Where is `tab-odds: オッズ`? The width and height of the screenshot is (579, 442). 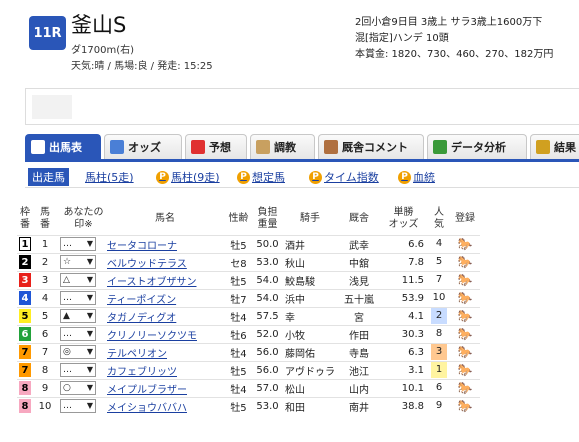
tab-odds: オッズ is located at coordinates (143, 146).